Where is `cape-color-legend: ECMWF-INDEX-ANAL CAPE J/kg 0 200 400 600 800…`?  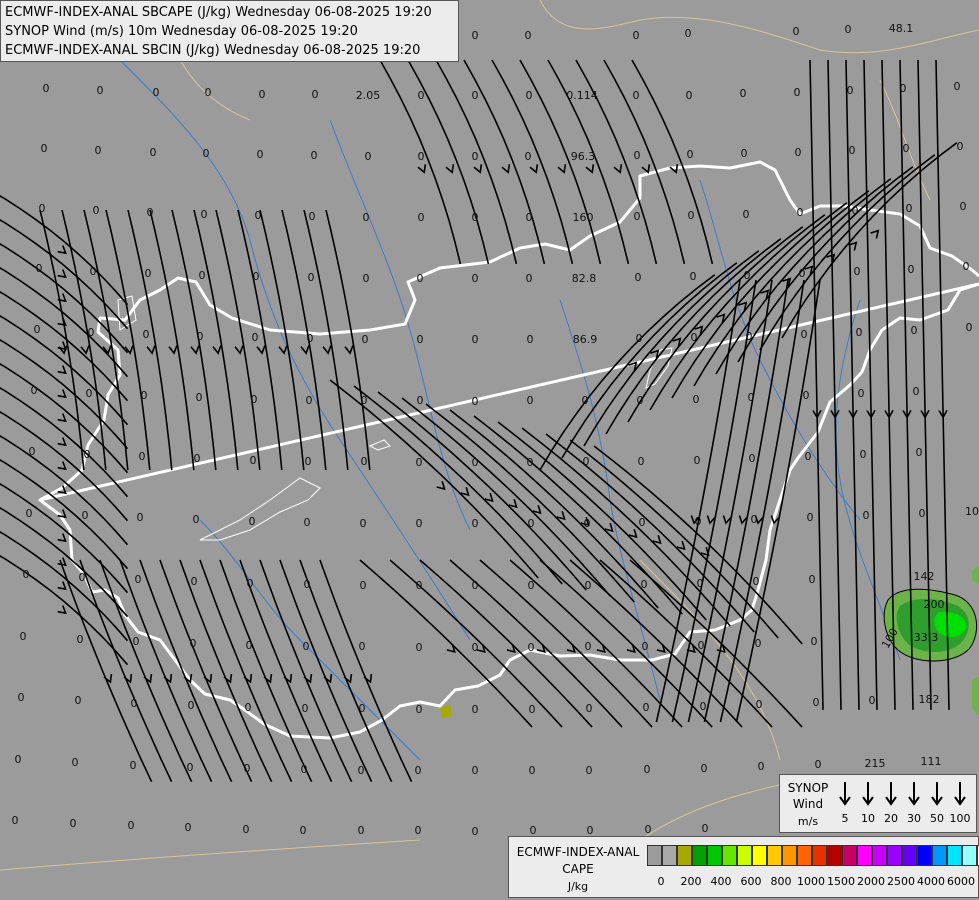 cape-color-legend: ECMWF-INDEX-ANAL CAPE J/kg 0 200 400 600 800… is located at coordinates (743, 867).